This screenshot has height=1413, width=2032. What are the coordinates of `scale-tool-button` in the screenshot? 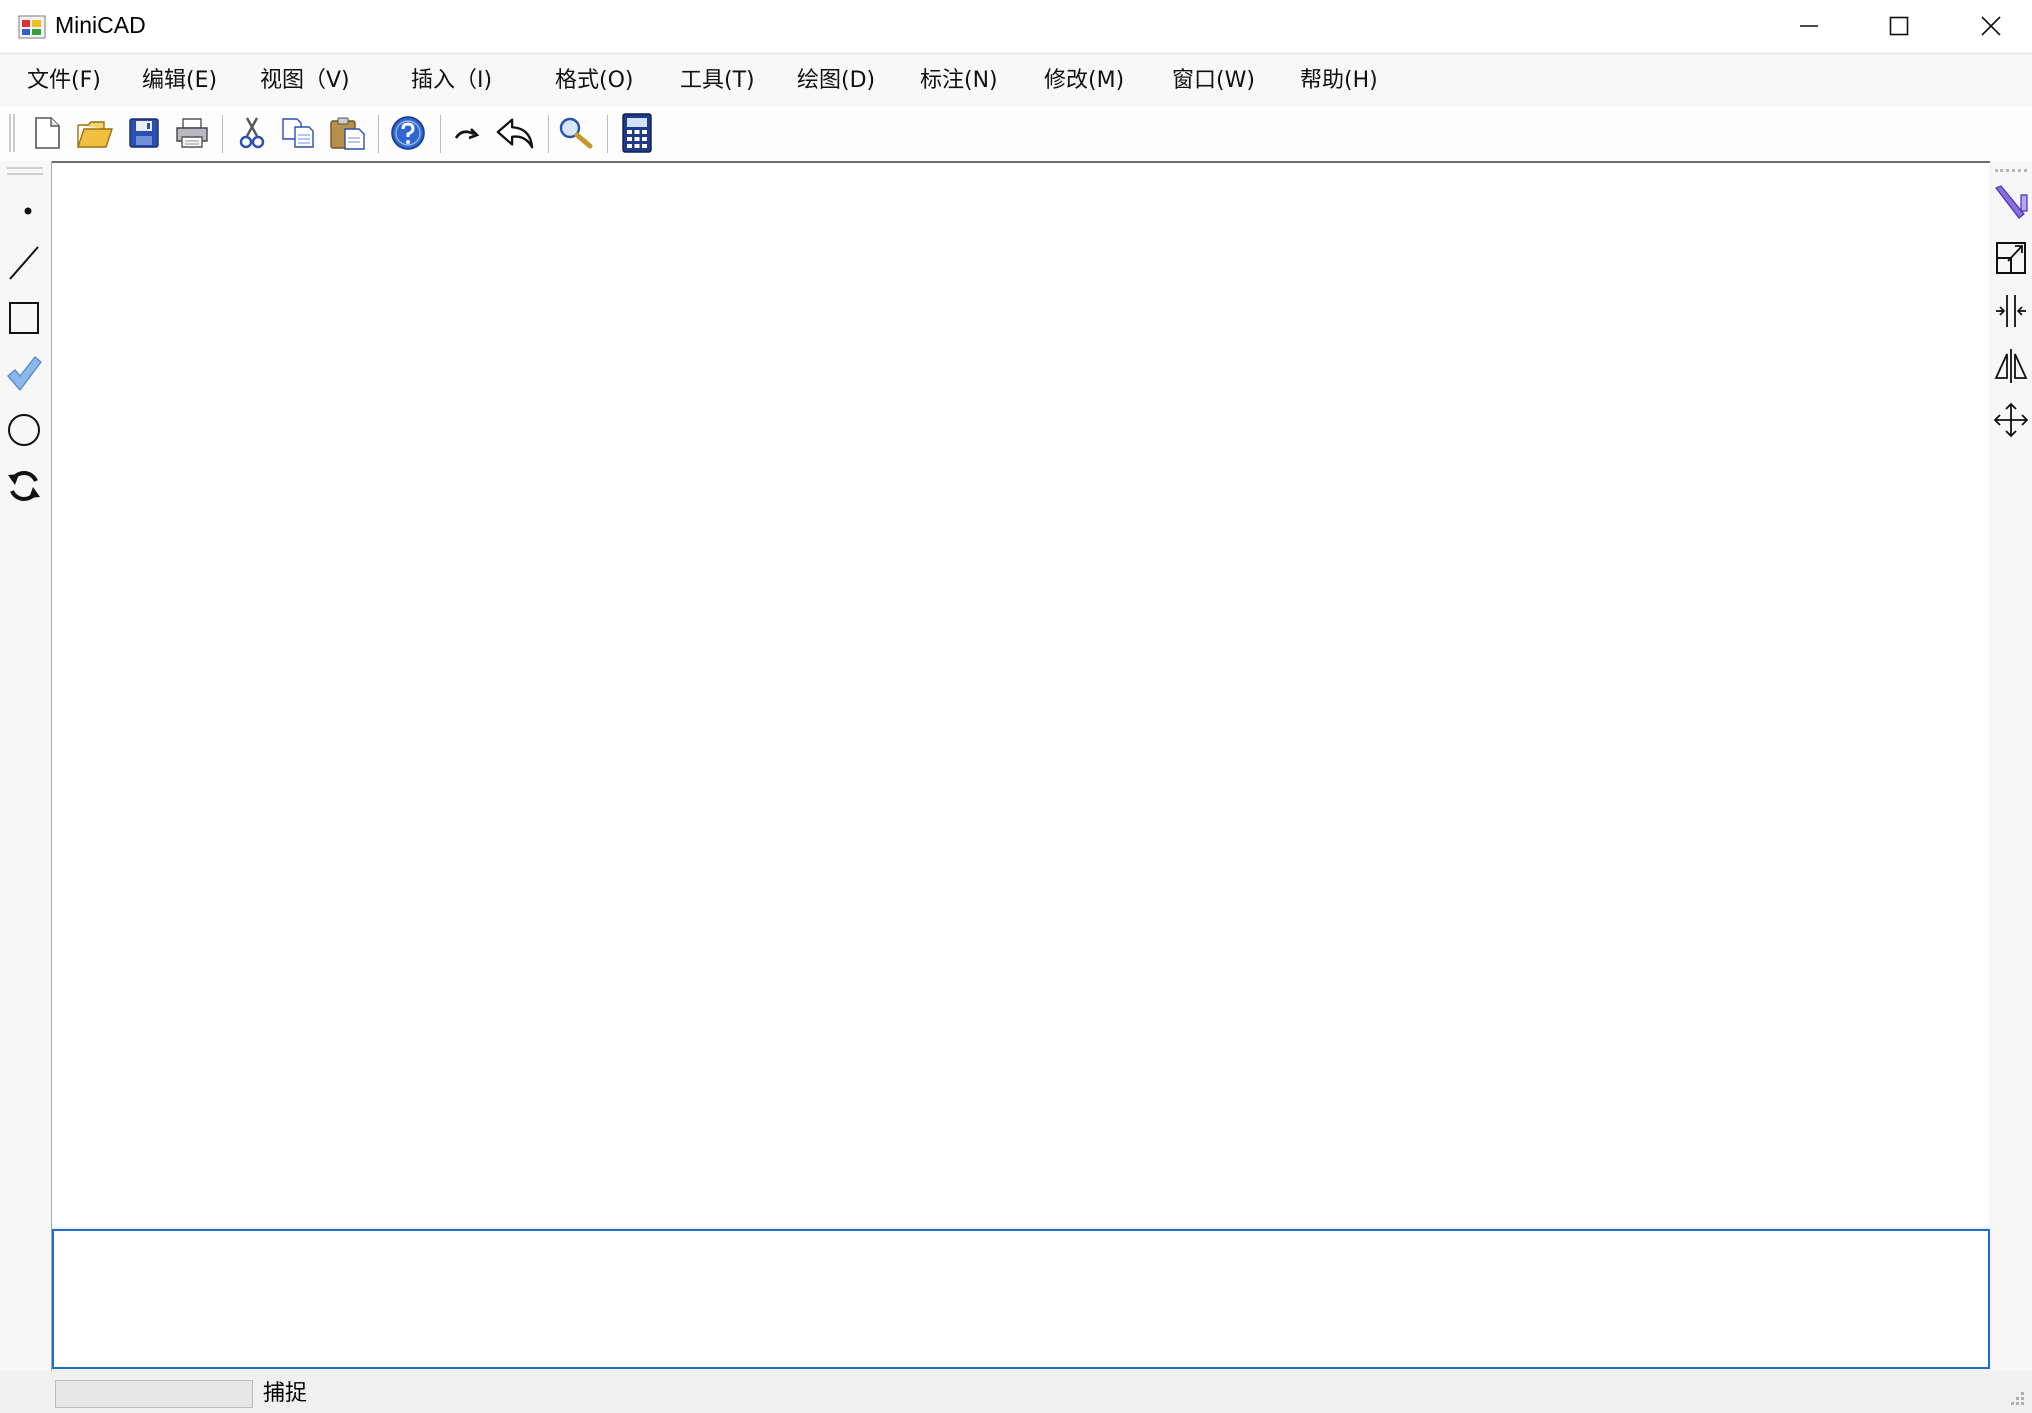 It's located at (2011, 258).